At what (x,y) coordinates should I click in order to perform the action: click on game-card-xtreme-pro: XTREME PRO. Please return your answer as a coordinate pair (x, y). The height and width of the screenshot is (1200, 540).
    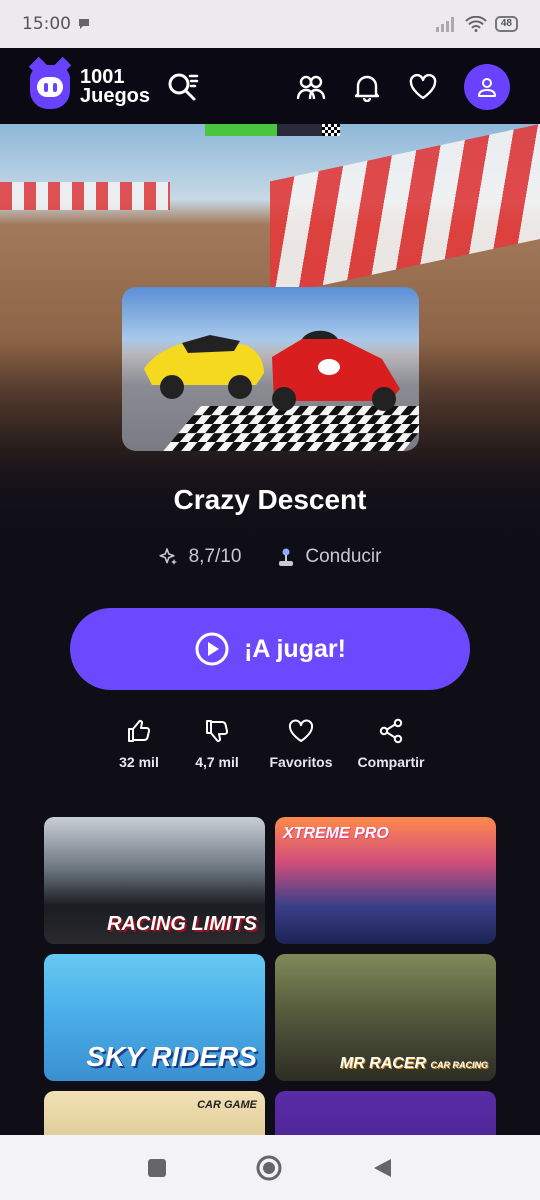
    Looking at the image, I should click on (385, 880).